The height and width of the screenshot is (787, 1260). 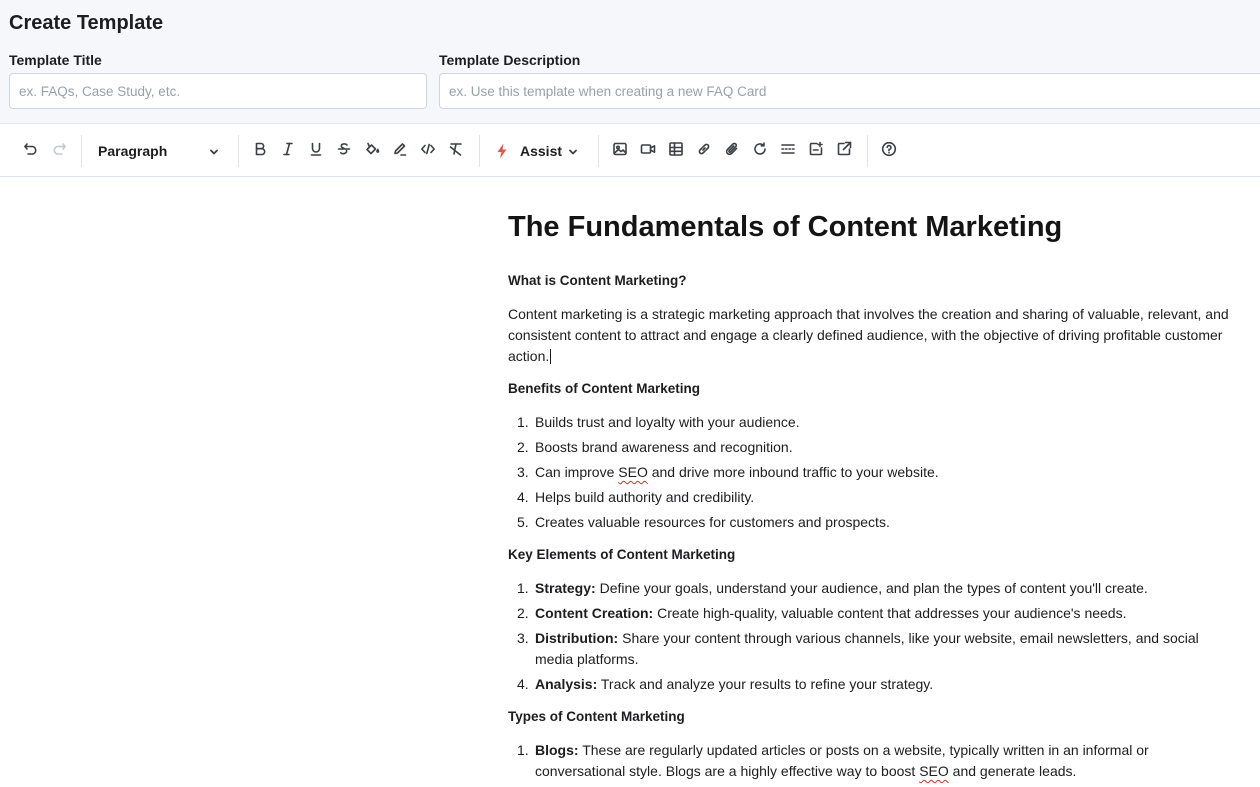 I want to click on italic-icon, so click(x=288, y=151).